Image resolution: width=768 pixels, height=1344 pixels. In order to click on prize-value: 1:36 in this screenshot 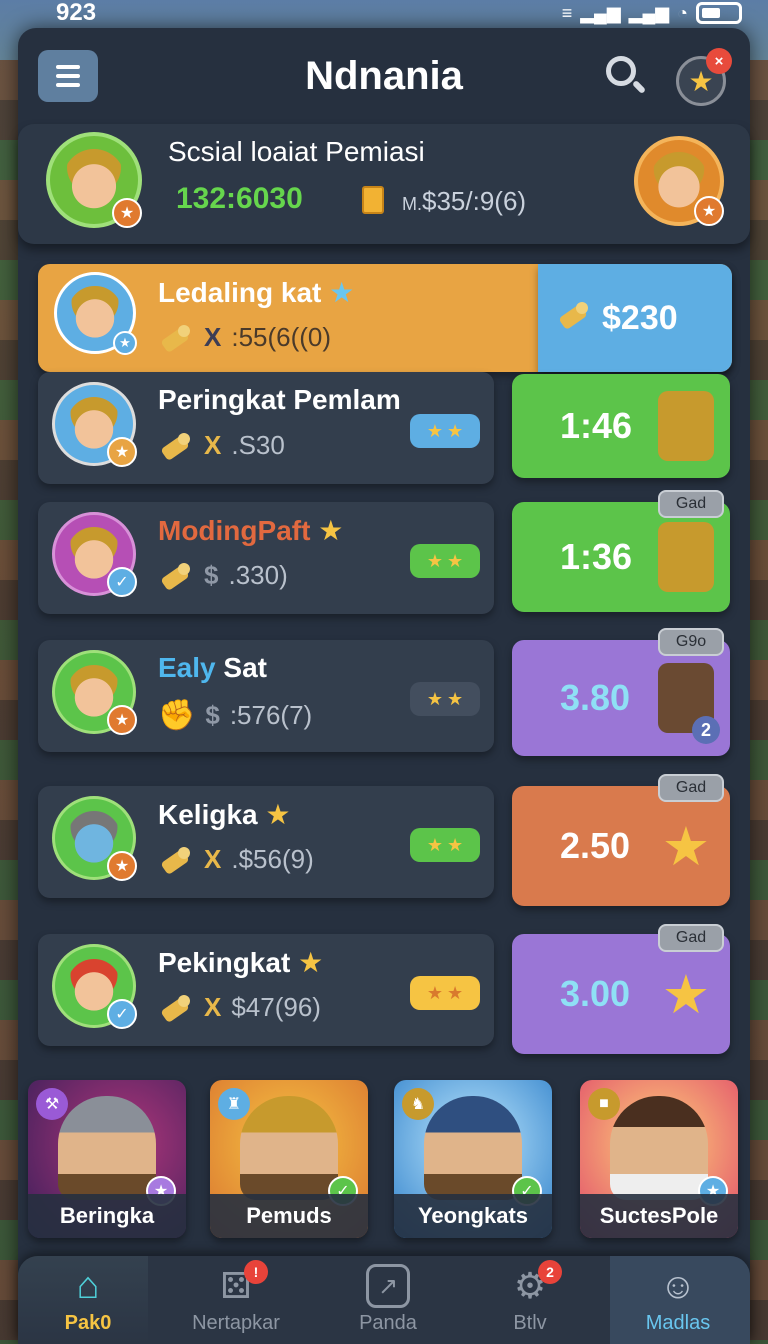, I will do `click(596, 556)`.